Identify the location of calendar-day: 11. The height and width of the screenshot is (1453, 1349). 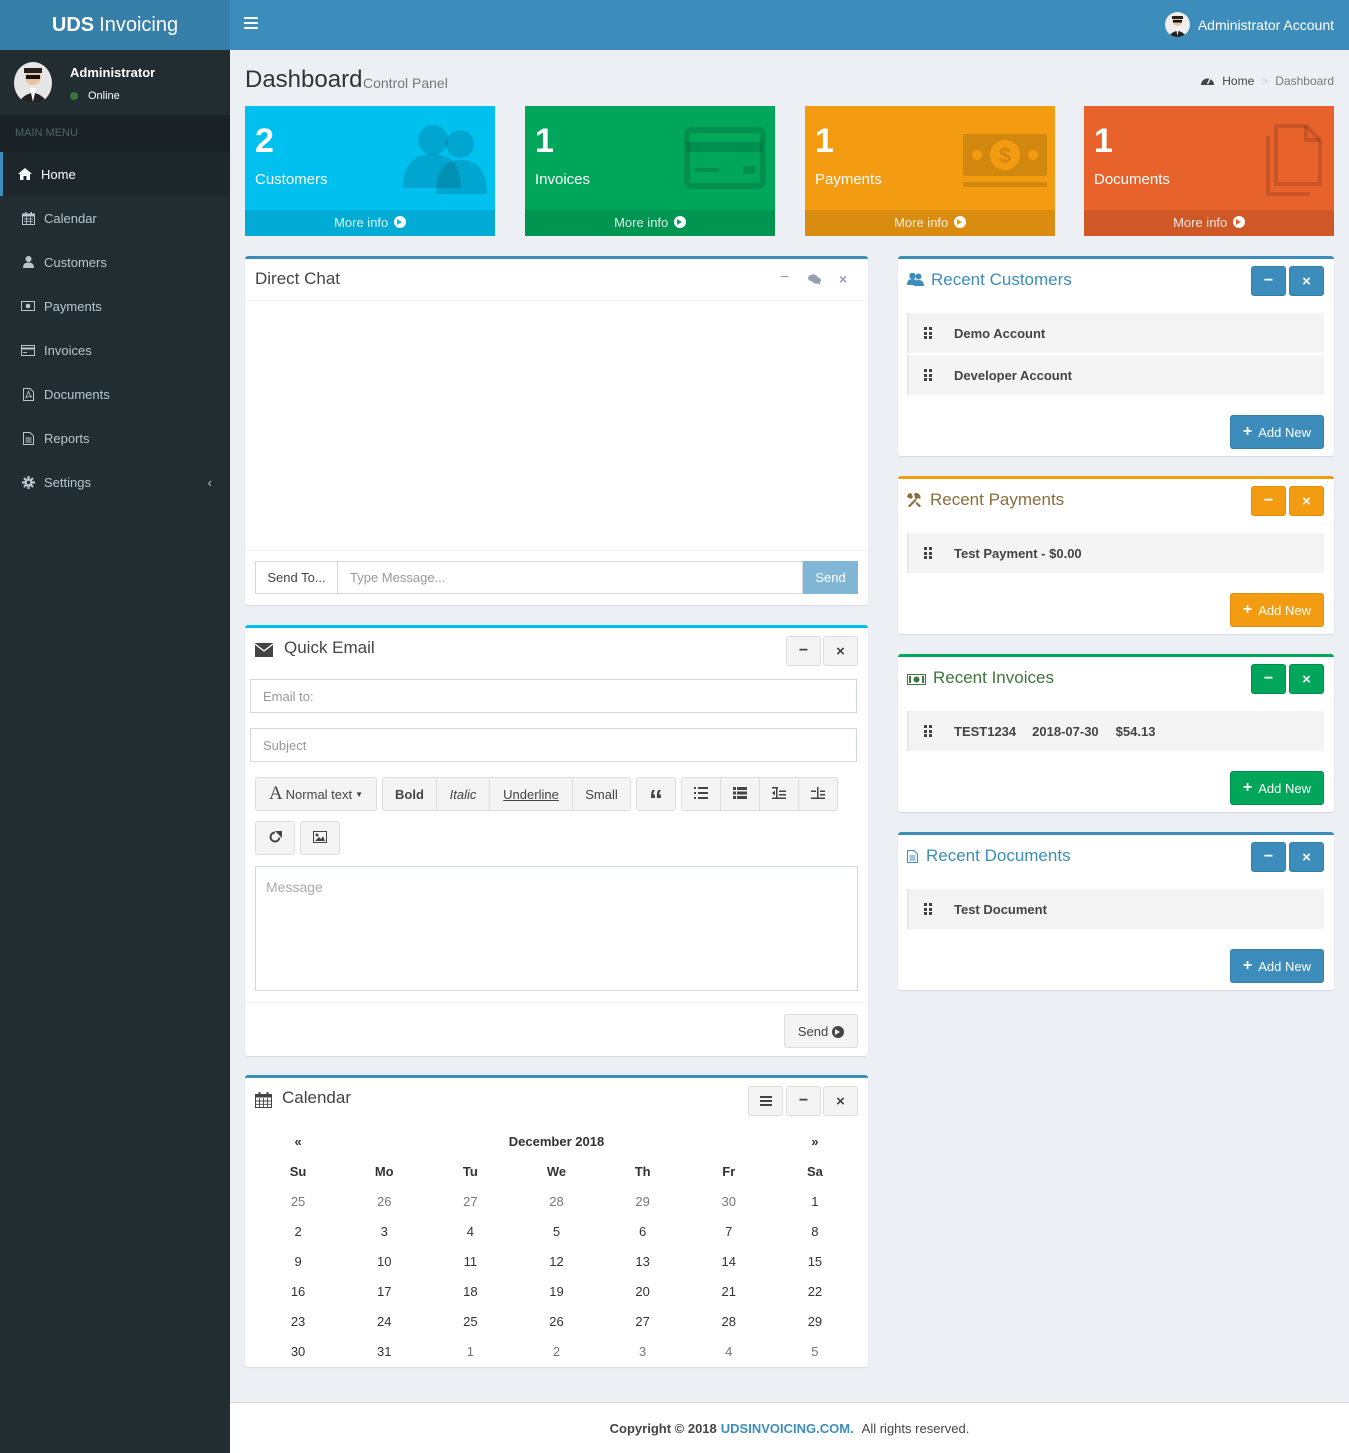
(470, 1261).